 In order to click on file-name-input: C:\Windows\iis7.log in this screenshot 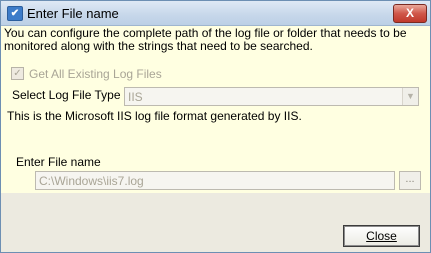, I will do `click(215, 180)`.